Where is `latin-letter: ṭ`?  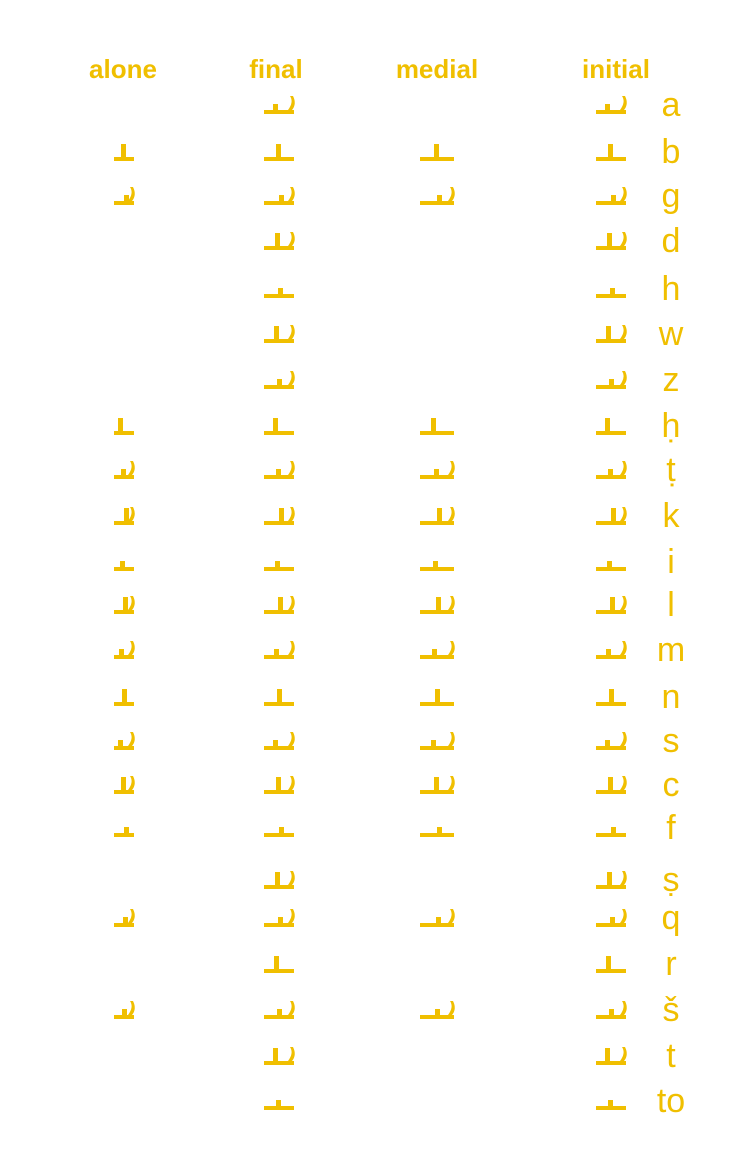 latin-letter: ṭ is located at coordinates (671, 470).